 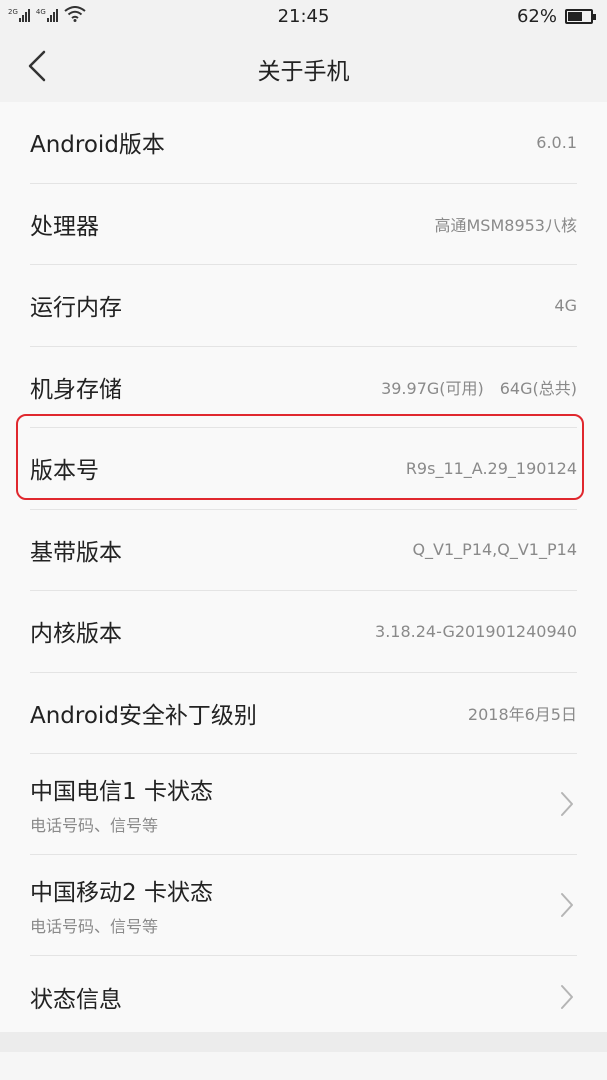 I want to click on section-divider, so click(x=303, y=1042).